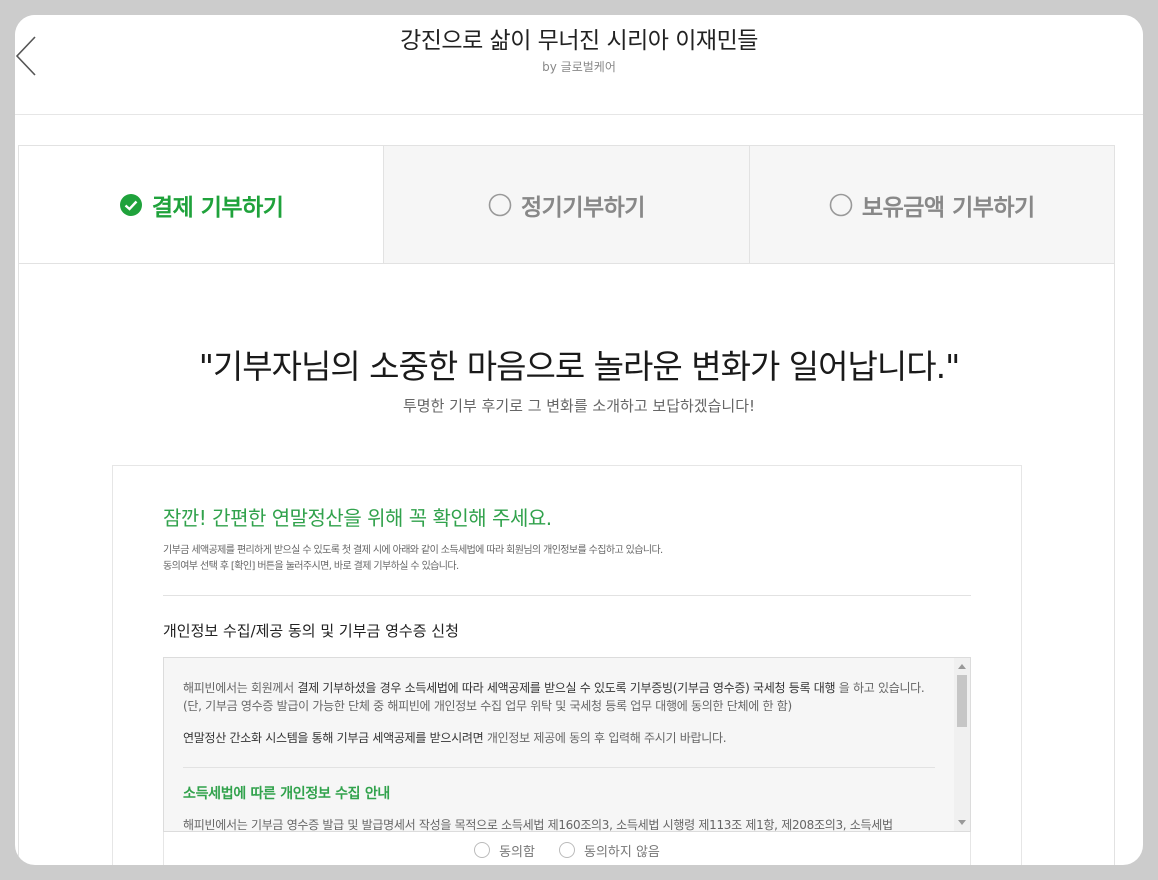 Image resolution: width=1158 pixels, height=880 pixels. I want to click on disagree-label: 동의하지 않음, so click(621, 852).